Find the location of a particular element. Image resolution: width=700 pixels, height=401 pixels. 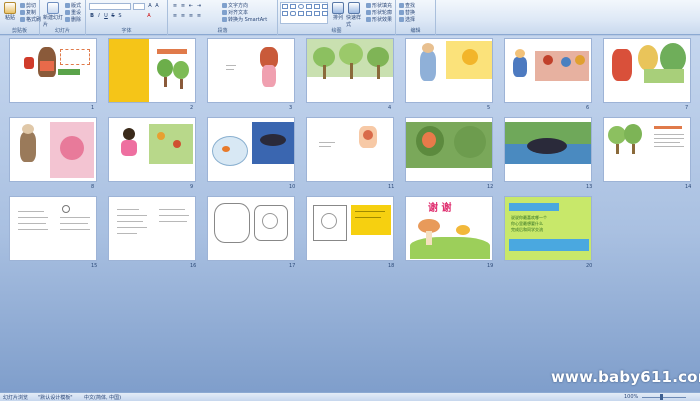

status-bar: 幻灯片浏览 "默认设计模板" 中文(简体, 中国) 100% is located at coordinates (350, 396).